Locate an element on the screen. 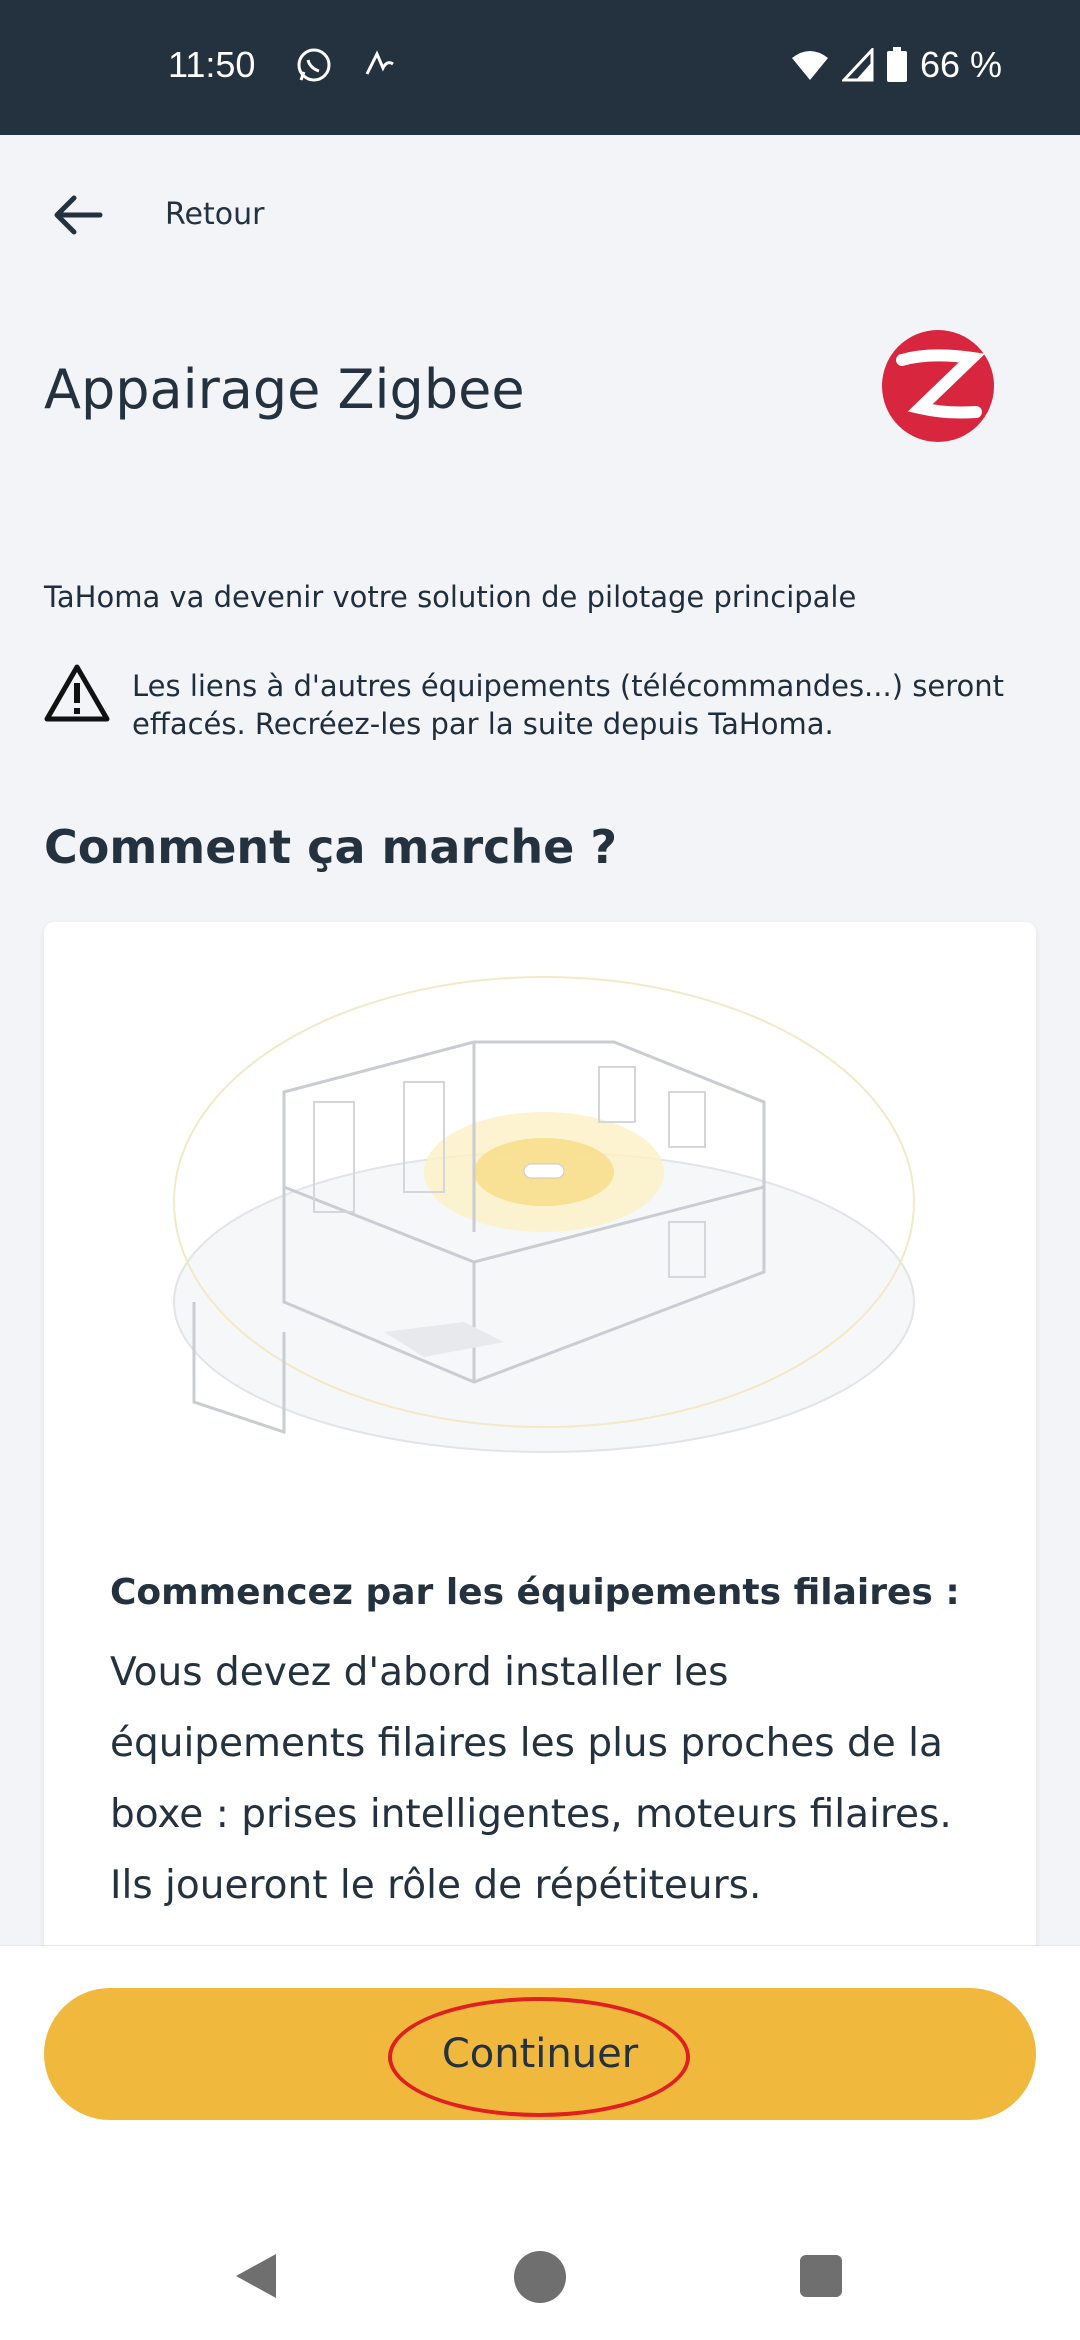  continue-button-label: Continuer is located at coordinates (540, 2054).